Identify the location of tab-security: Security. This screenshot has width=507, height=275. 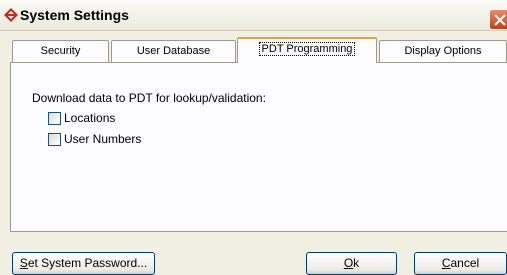
(60, 51).